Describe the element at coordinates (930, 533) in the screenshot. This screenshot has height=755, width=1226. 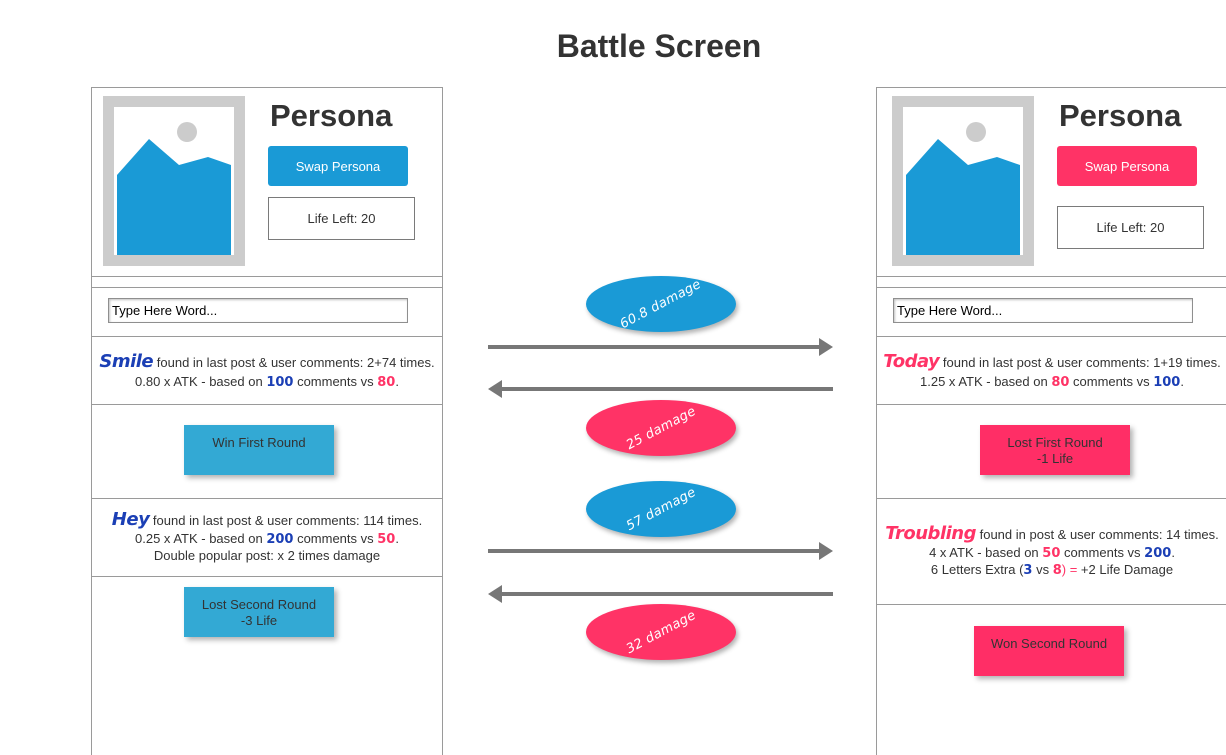
I see `matched-word: Troubling` at that location.